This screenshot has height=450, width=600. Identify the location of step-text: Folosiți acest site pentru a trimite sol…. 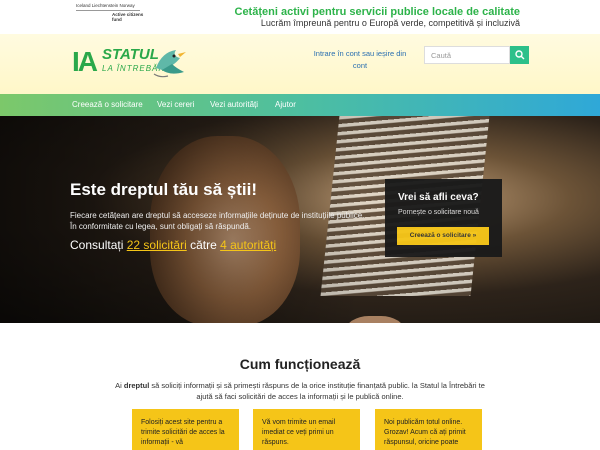
(183, 432).